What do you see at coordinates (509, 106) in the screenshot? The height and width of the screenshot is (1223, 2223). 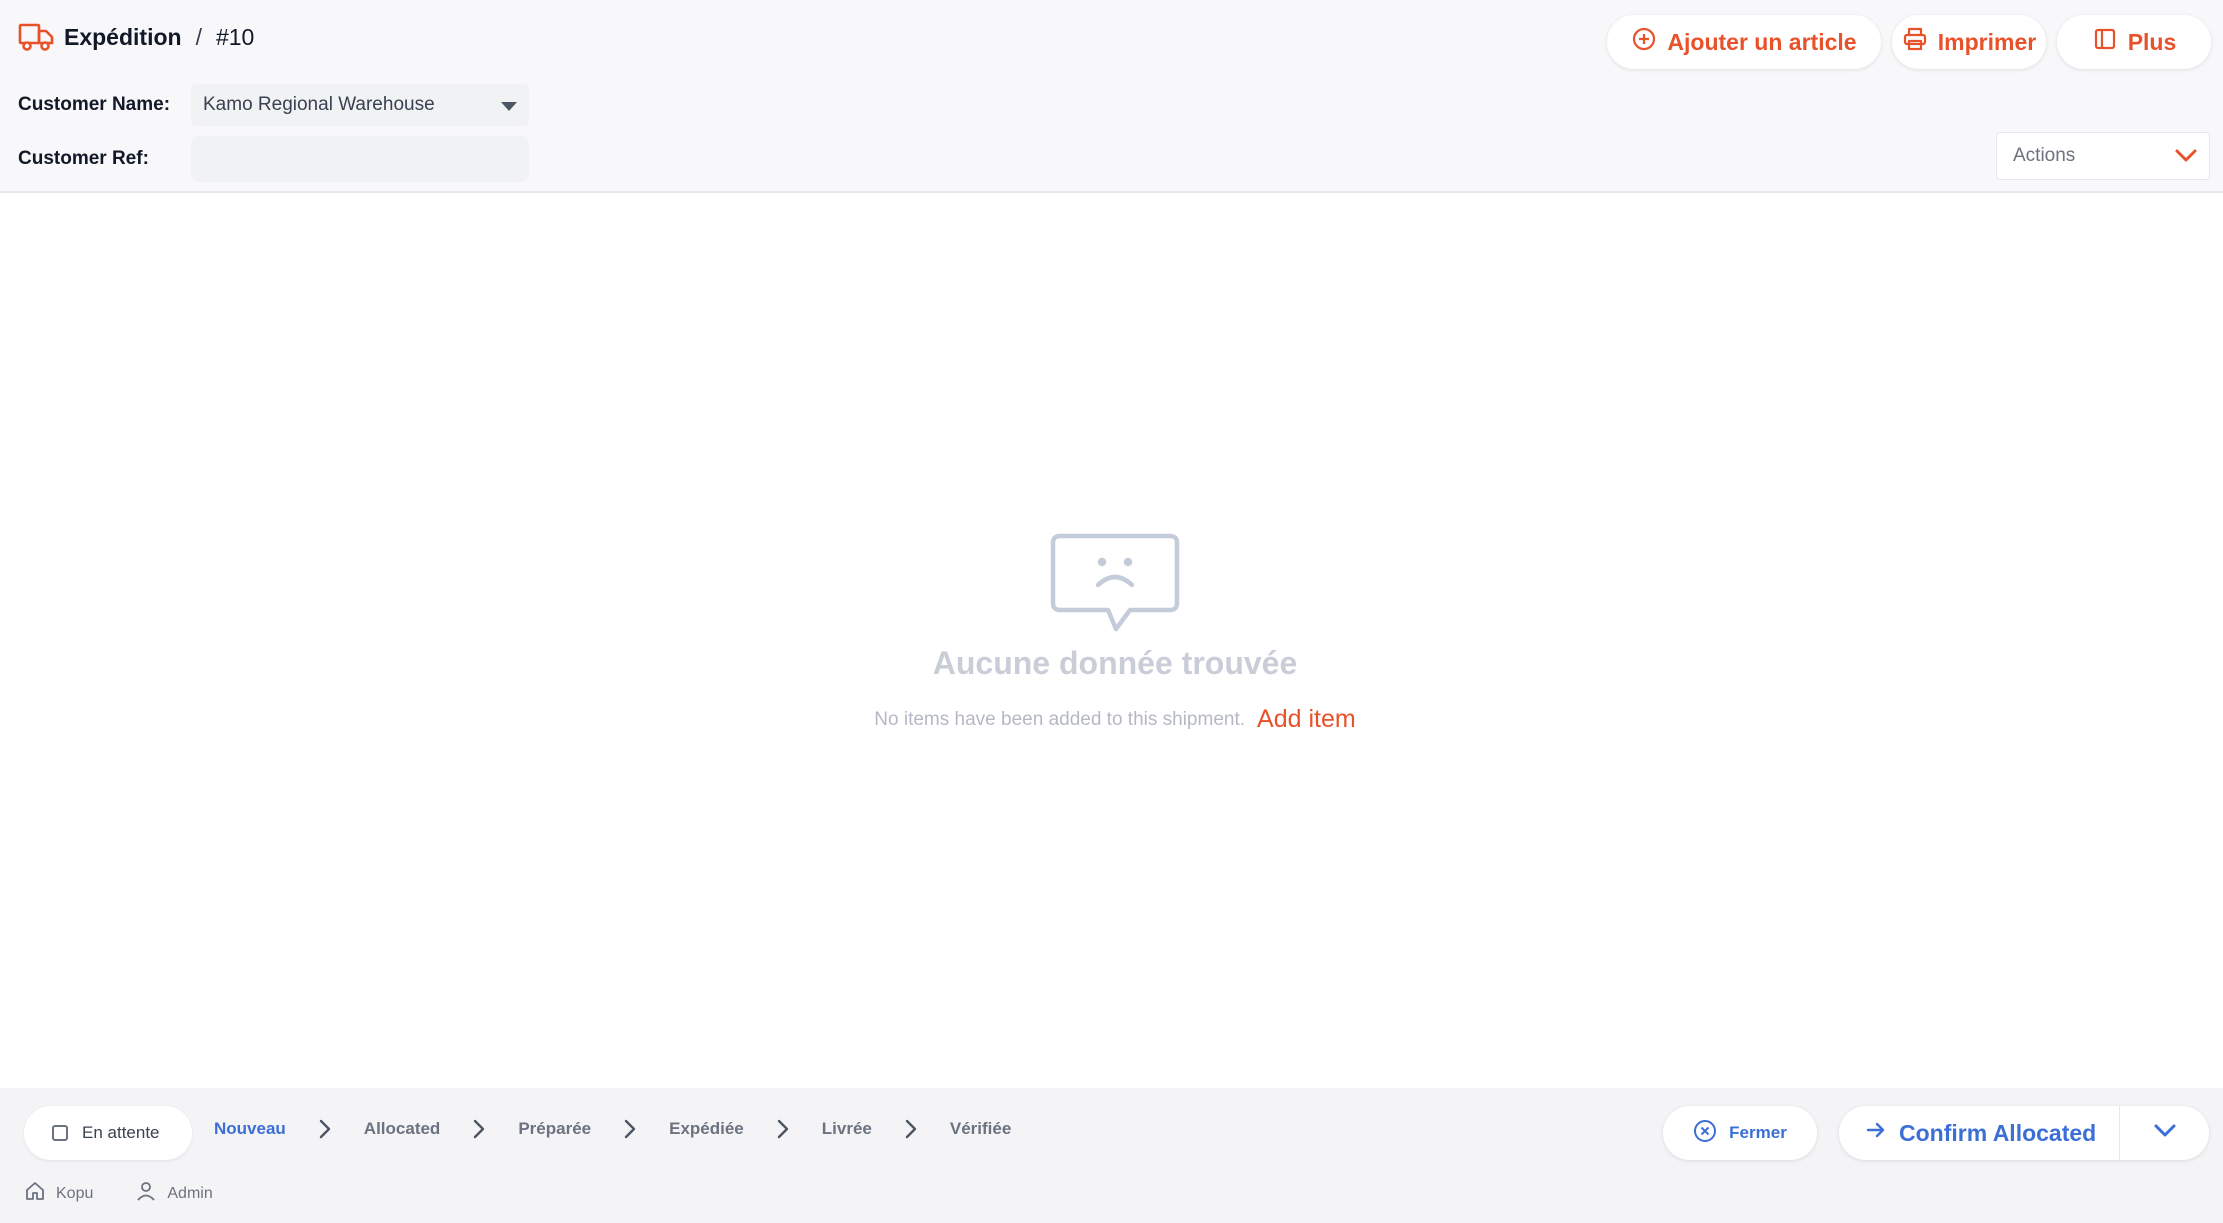 I see `caret-down-icon` at bounding box center [509, 106].